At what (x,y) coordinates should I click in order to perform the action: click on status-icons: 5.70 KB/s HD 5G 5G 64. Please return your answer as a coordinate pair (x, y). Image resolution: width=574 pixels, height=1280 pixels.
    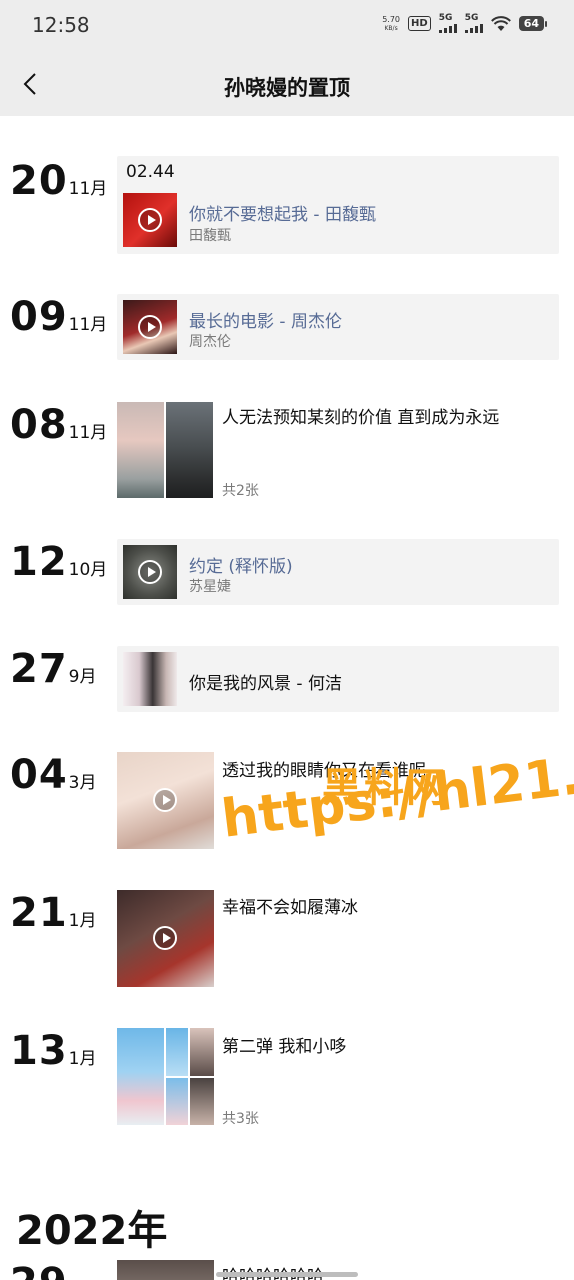
    Looking at the image, I should click on (465, 23).